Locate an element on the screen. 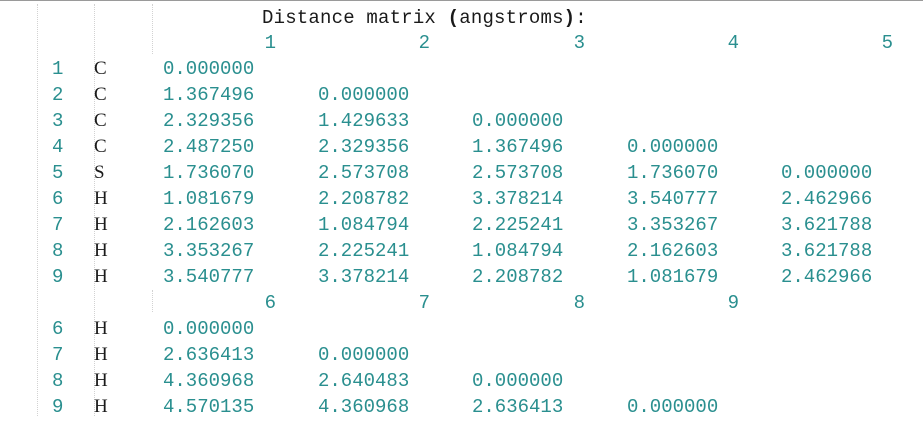 This screenshot has height=422, width=923. row-index: 4 is located at coordinates (58, 147).